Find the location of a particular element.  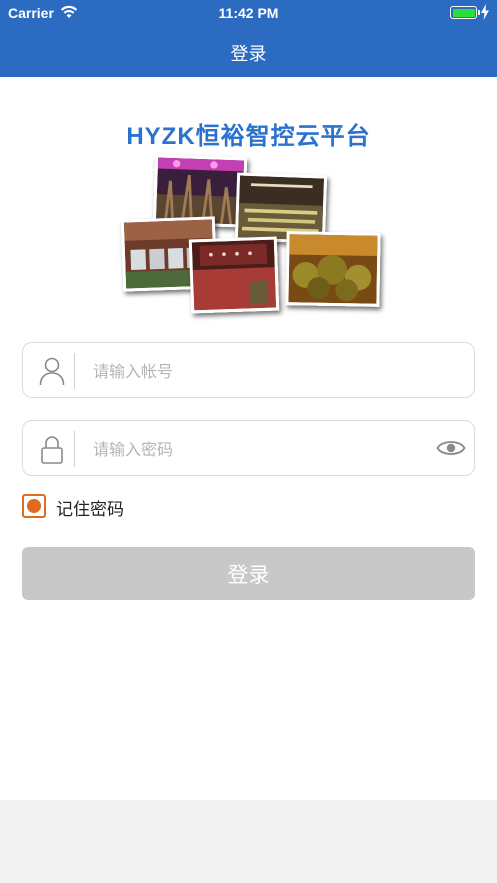

photo-control-cabinets is located at coordinates (234, 275).